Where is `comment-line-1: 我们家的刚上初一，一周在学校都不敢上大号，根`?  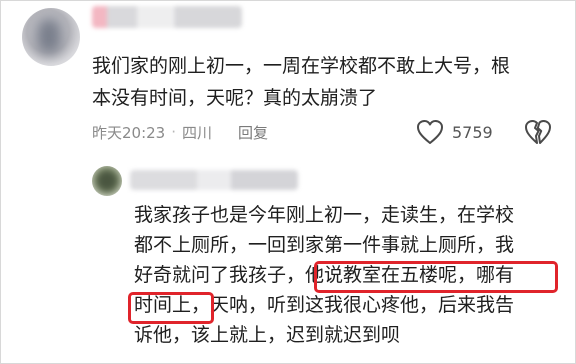 comment-line-1: 我们家的刚上初一，一周在学校都不敢上大号，根 is located at coordinates (301, 66).